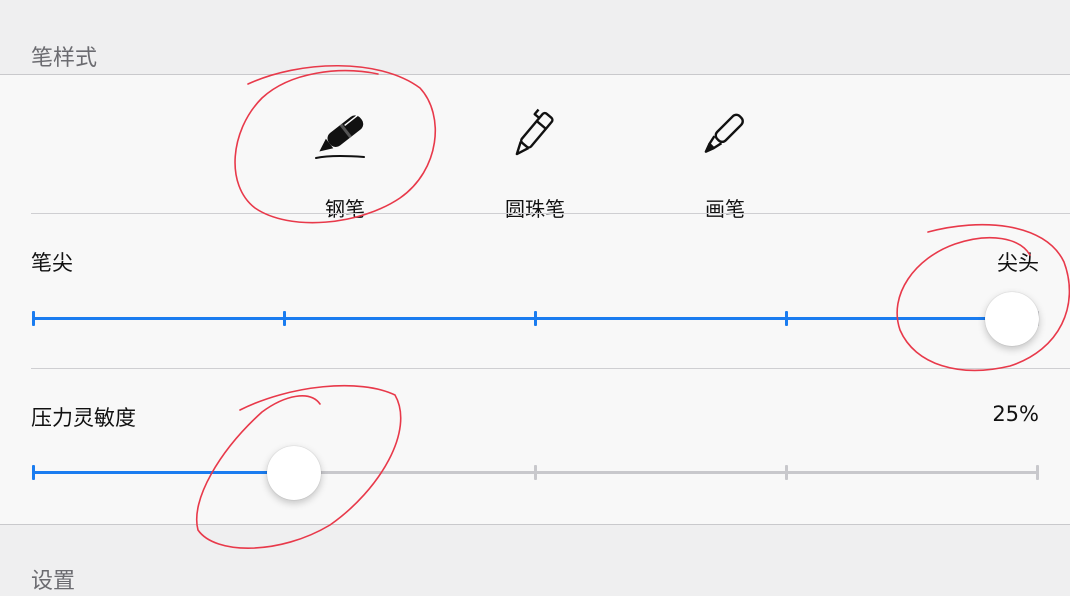 The width and height of the screenshot is (1070, 596). I want to click on ballpoint-pen-icon, so click(534, 132).